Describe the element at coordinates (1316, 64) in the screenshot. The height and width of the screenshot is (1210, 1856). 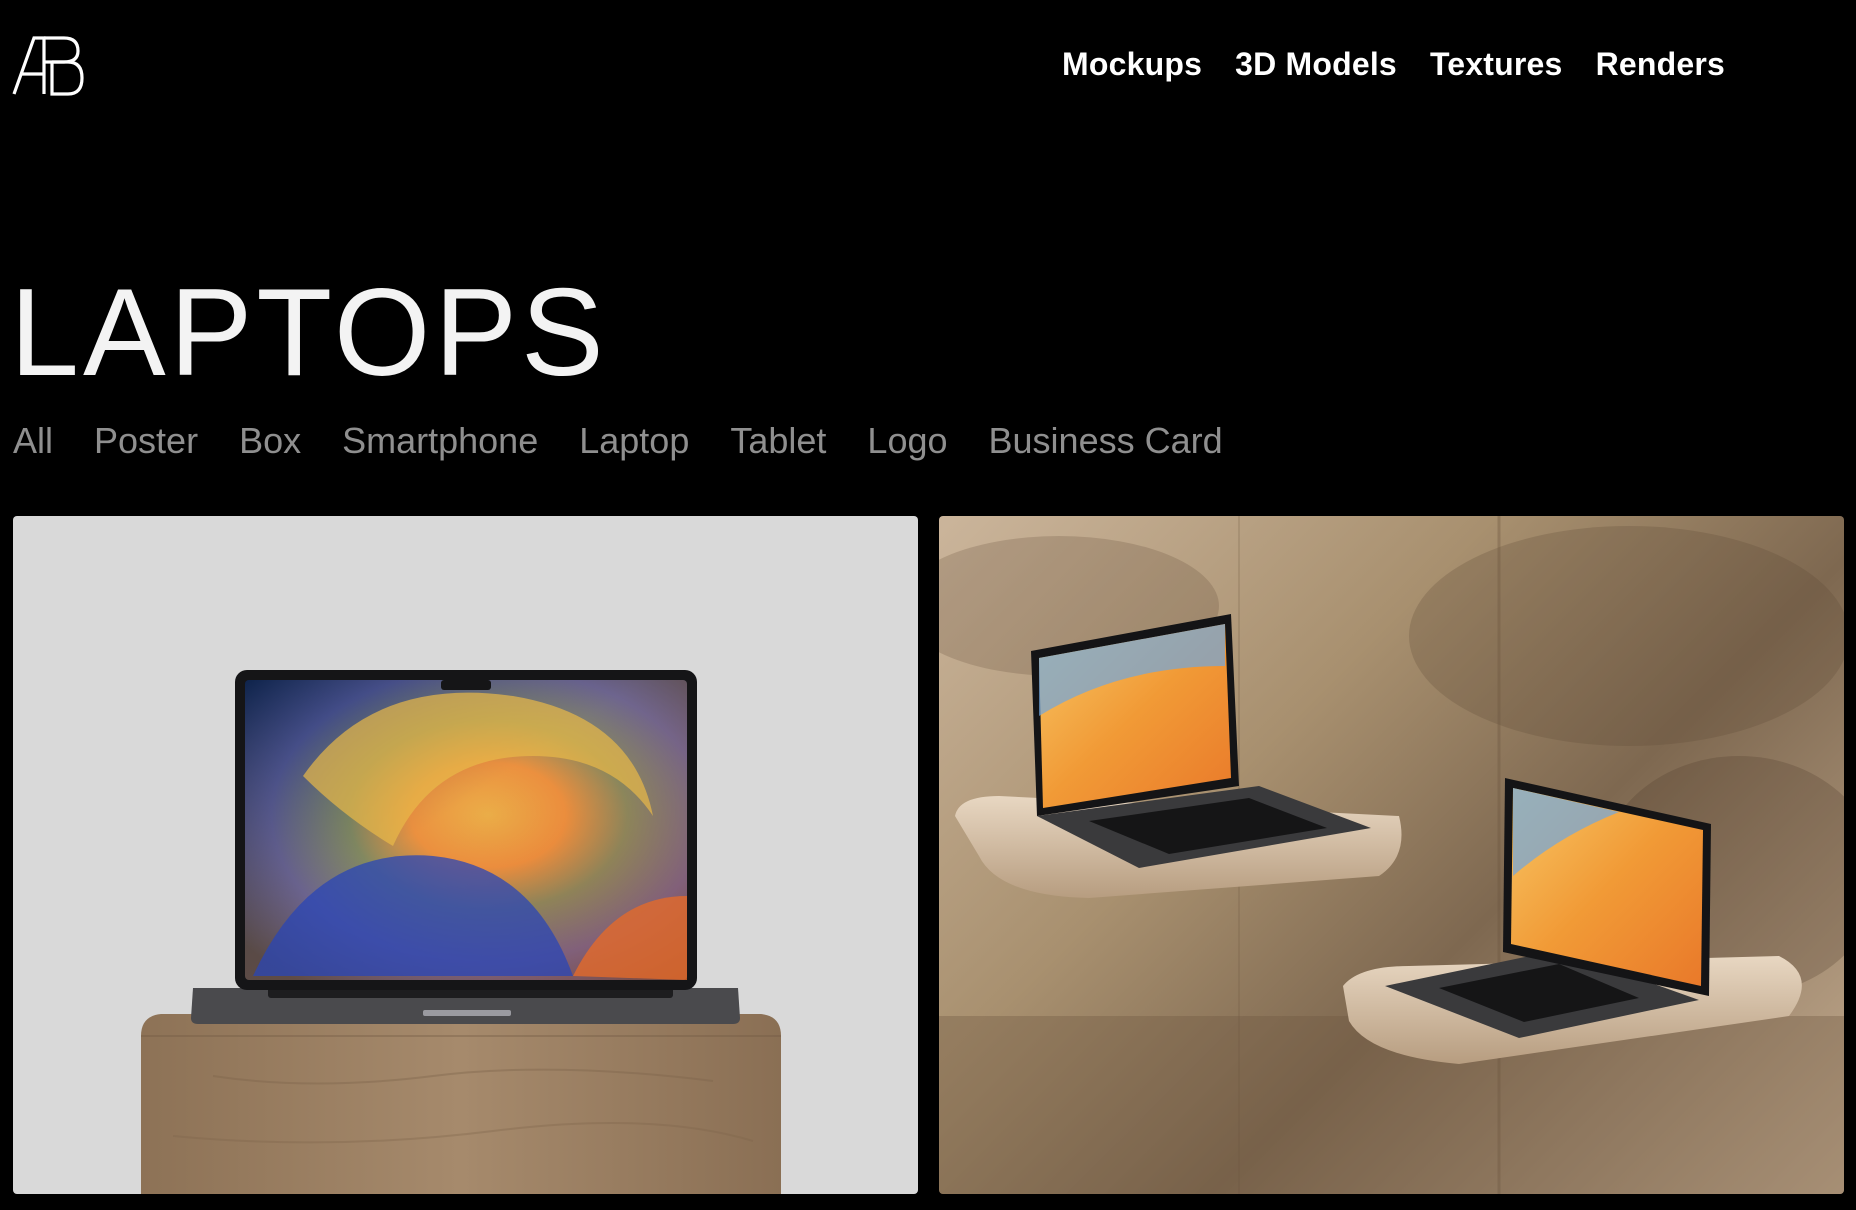
I see `nav-3d-models: 3D Models` at that location.